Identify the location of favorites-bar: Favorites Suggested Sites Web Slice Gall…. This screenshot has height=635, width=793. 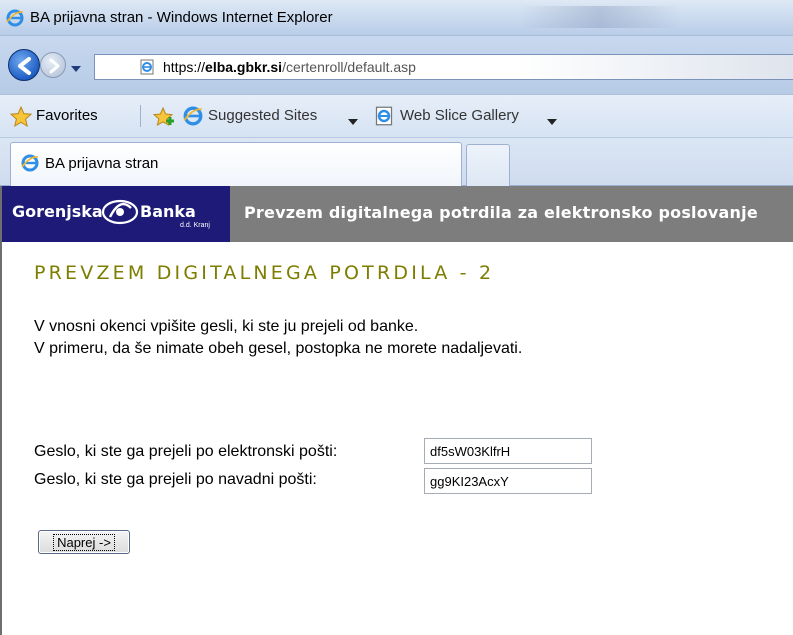
(396, 116).